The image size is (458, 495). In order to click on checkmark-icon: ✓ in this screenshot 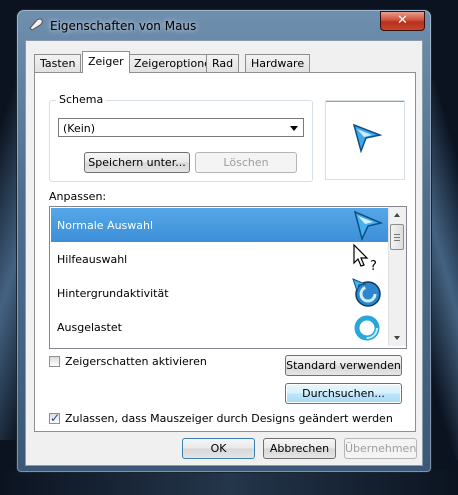, I will do `click(55, 418)`.